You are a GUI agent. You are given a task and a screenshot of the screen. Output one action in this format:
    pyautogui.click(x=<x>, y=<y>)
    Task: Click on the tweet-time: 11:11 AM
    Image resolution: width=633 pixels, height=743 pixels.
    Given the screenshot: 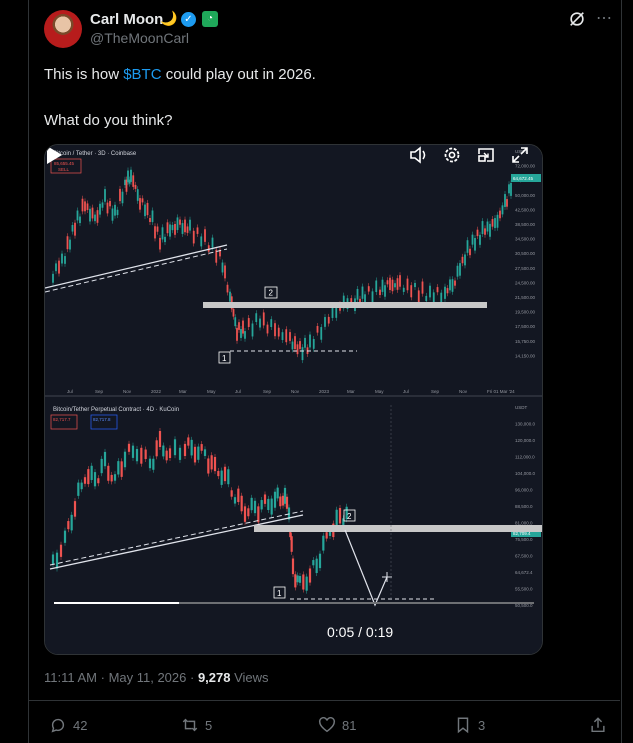 What is the action you would take?
    pyautogui.click(x=70, y=677)
    